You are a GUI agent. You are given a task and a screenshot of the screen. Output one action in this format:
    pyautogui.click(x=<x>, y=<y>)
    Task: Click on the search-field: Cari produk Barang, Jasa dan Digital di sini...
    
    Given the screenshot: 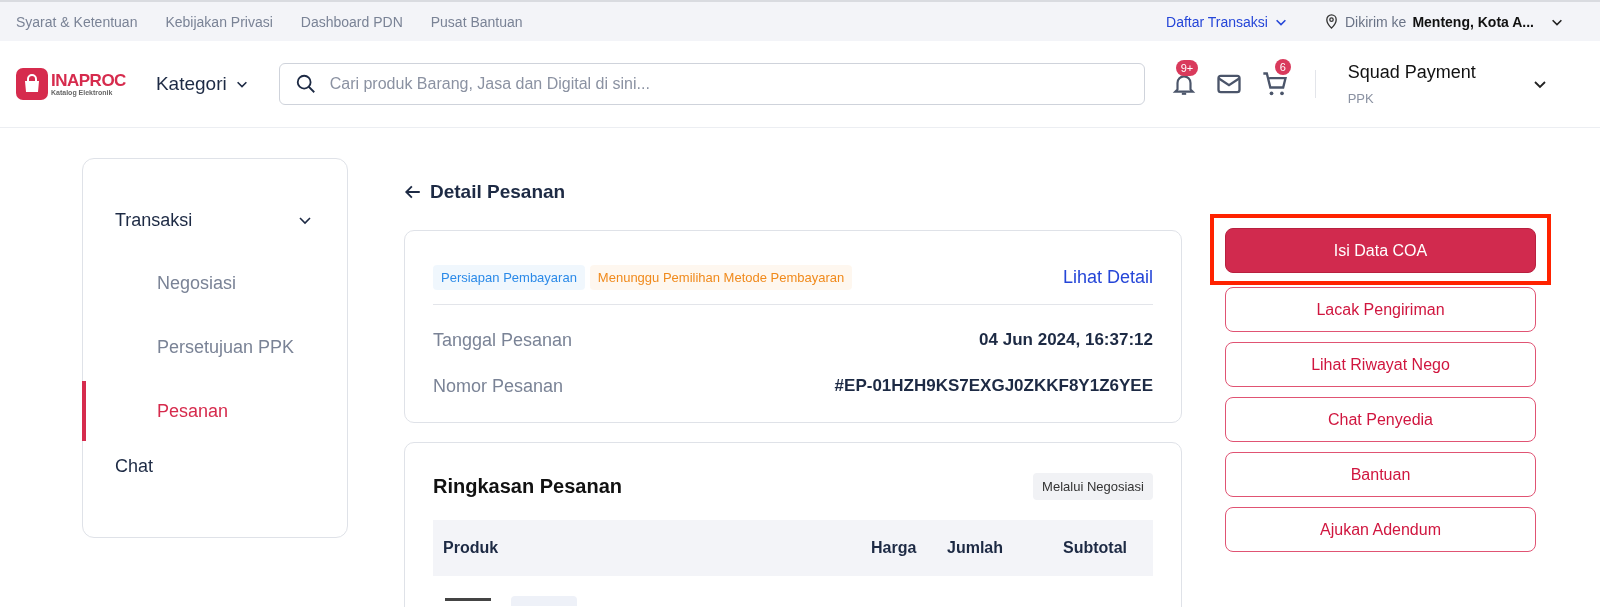 What is the action you would take?
    pyautogui.click(x=711, y=84)
    